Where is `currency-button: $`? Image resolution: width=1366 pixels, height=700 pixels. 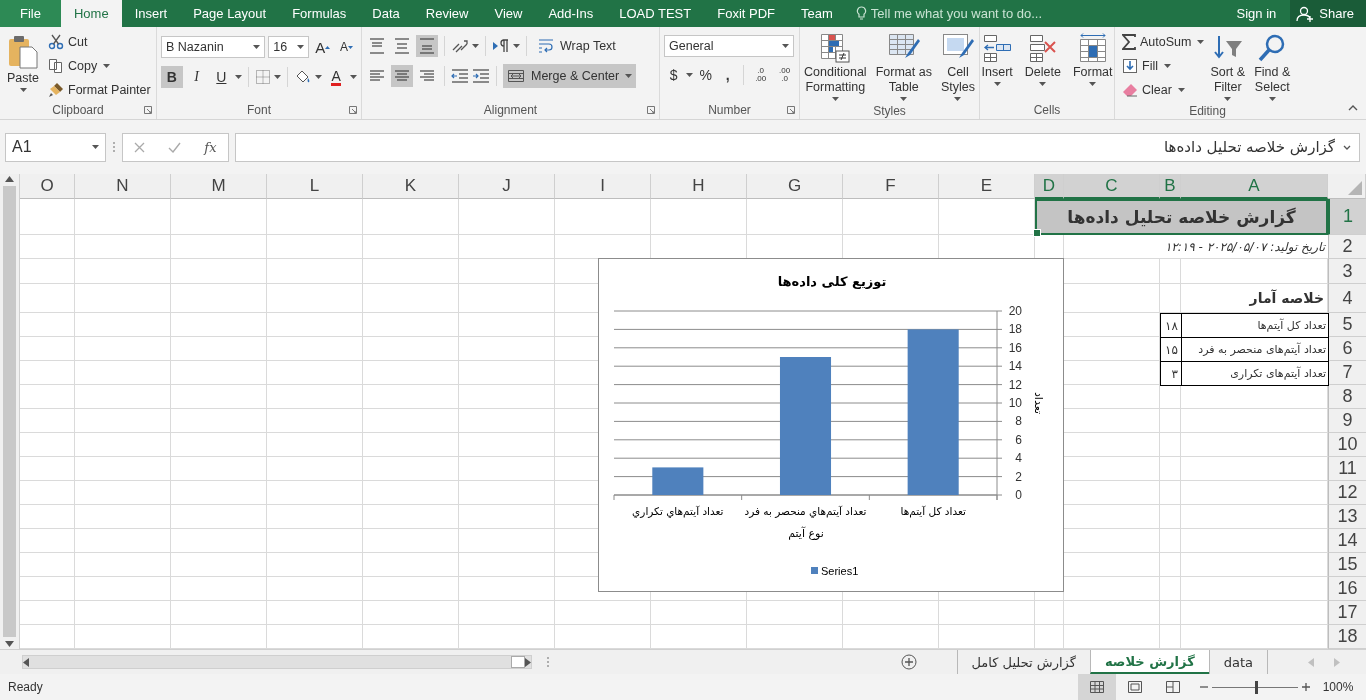
currency-button: $ is located at coordinates (674, 75).